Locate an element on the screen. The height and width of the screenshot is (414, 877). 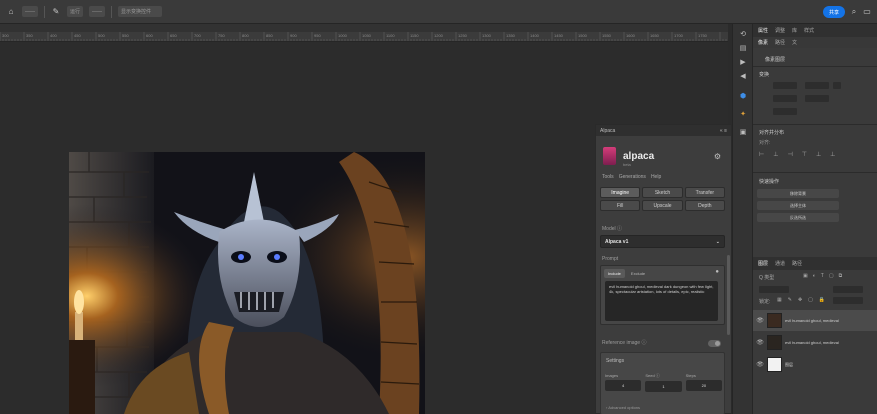
steps-input: 20 is located at coordinates (703, 385).